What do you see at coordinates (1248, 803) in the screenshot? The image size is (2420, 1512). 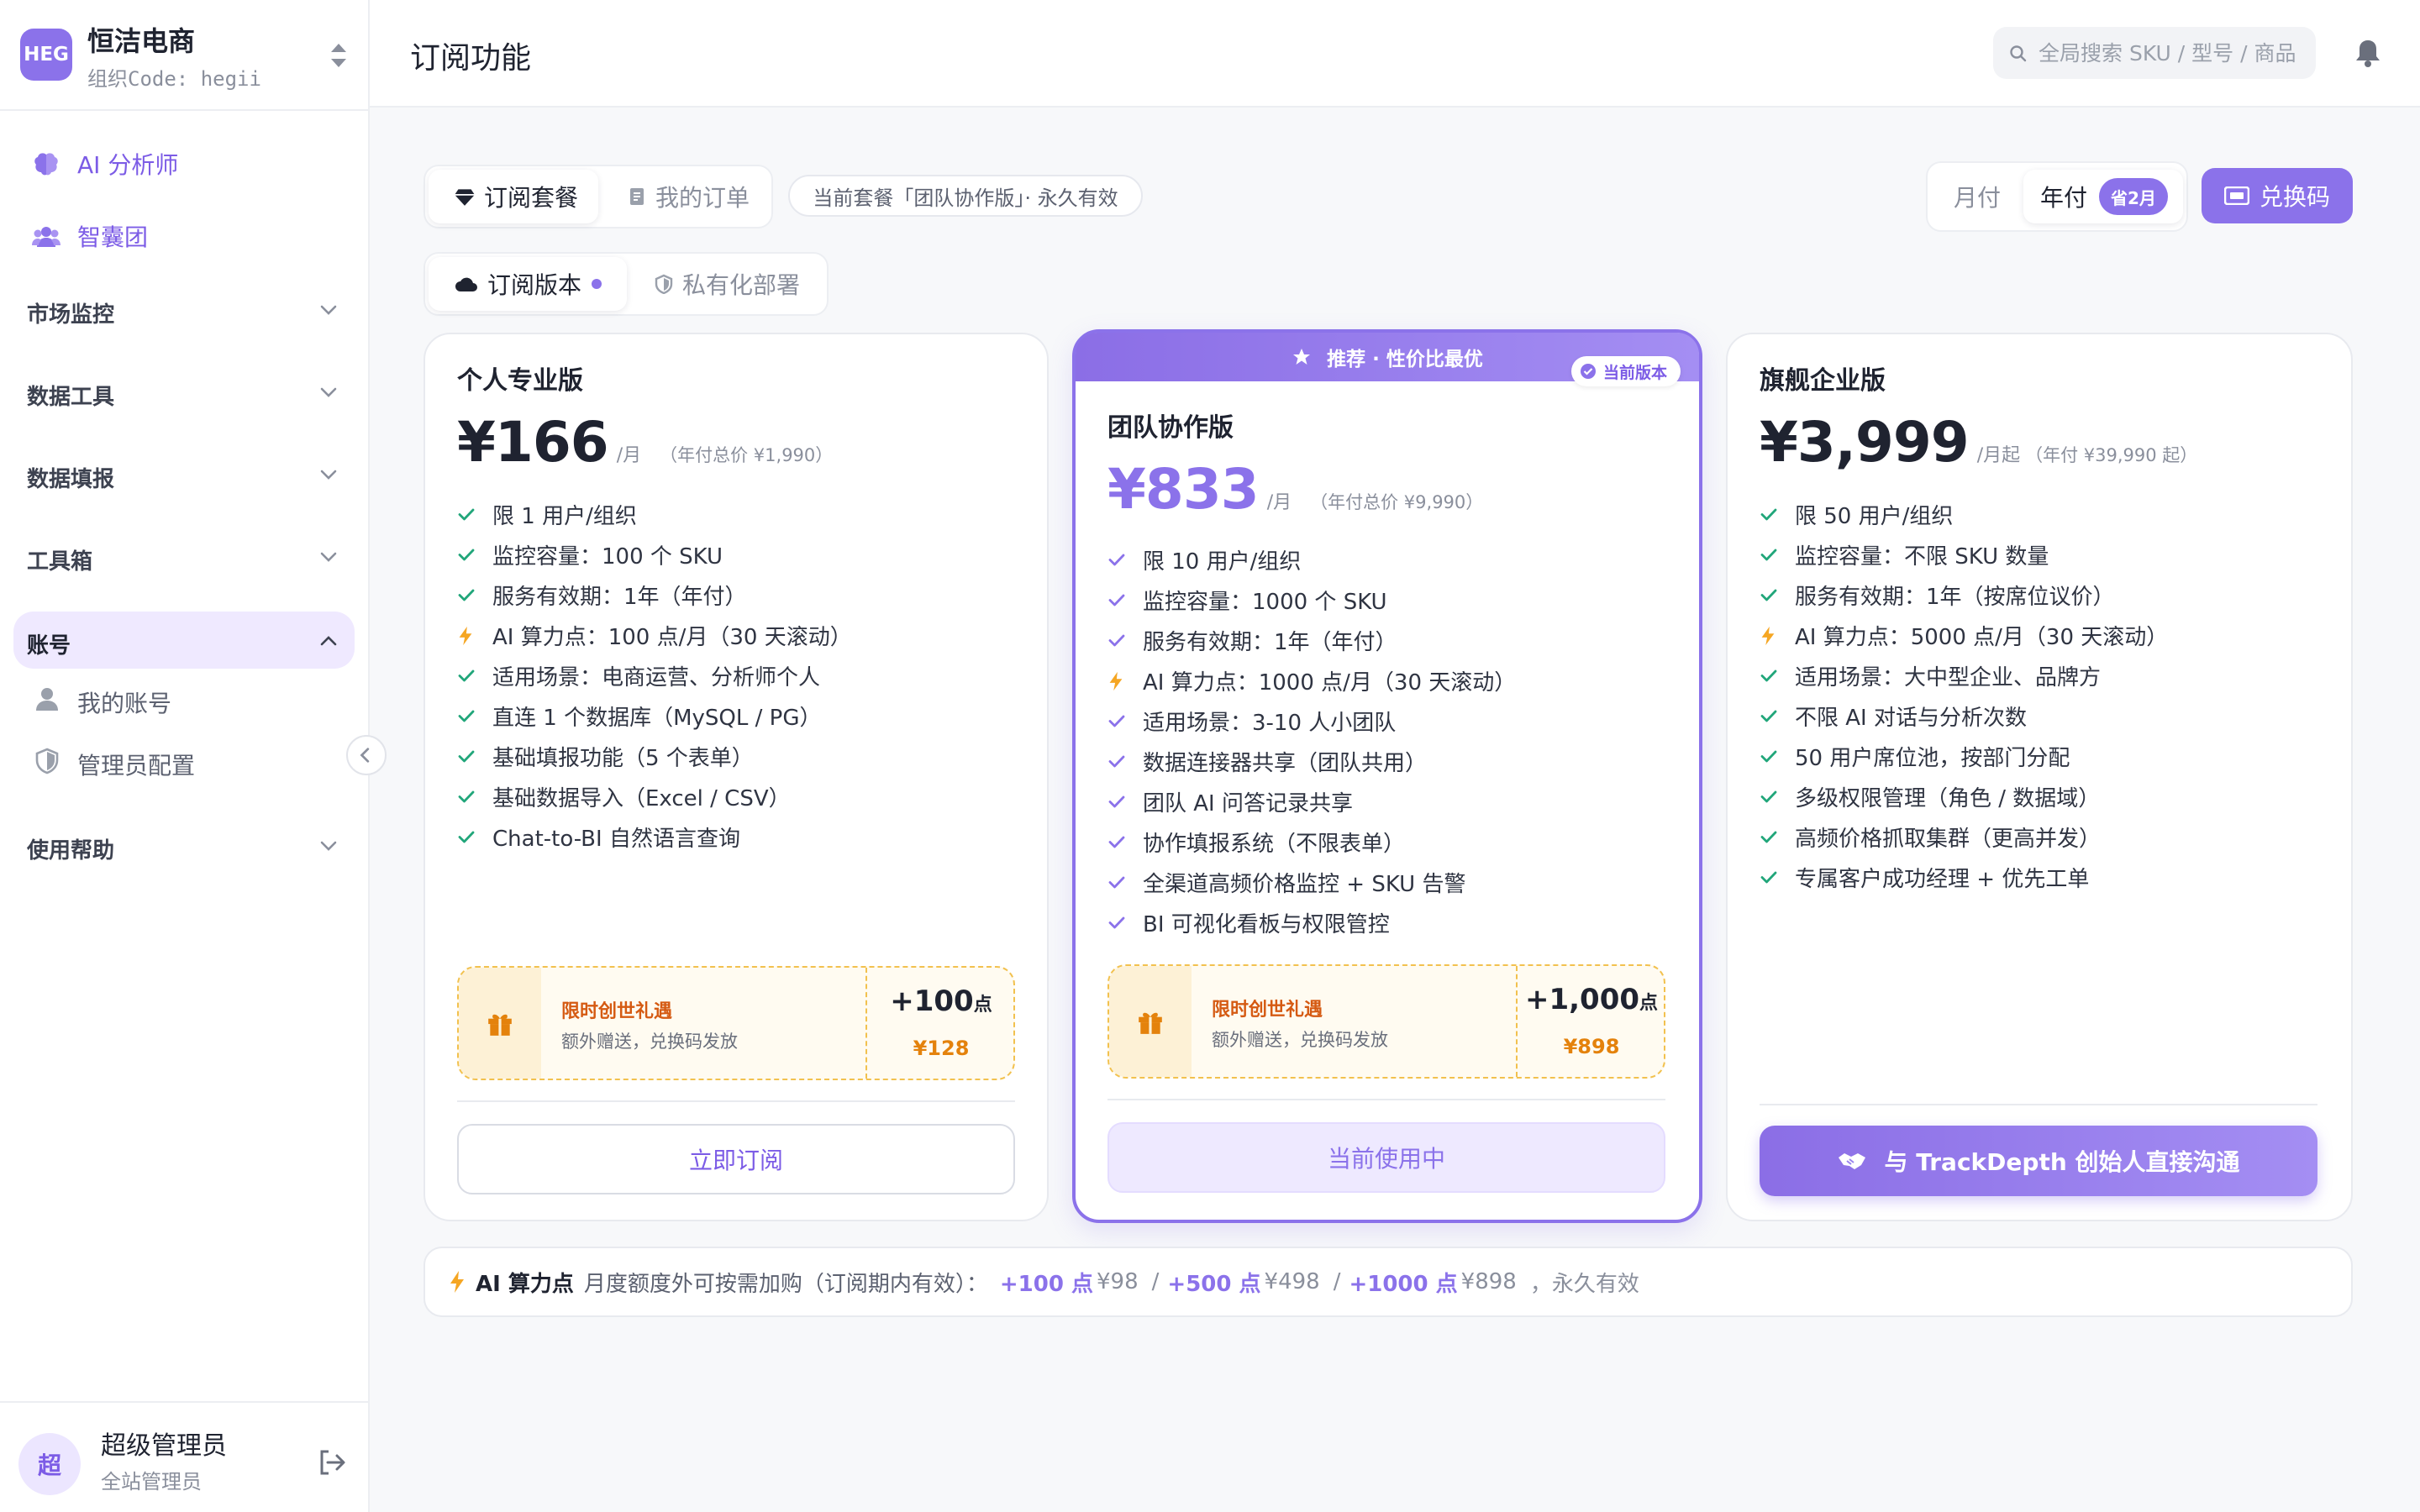 I see `feature-text: 团队 AI 问答记录共享` at bounding box center [1248, 803].